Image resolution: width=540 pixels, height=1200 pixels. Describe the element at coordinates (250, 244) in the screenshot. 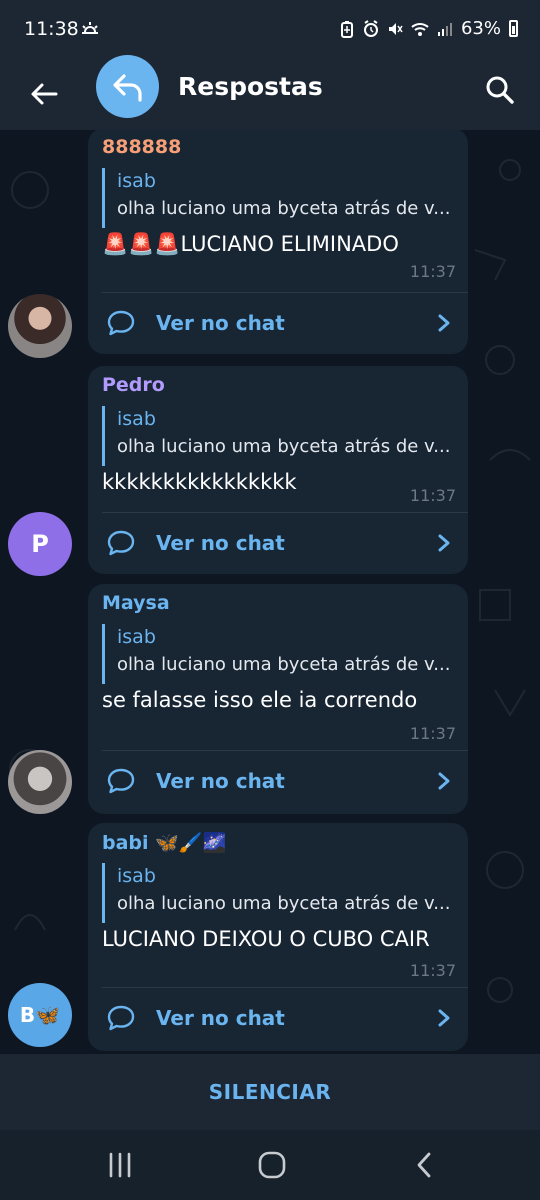

I see `message-text: 🚨🚨🚨LUCIANO ELIMINADO` at that location.